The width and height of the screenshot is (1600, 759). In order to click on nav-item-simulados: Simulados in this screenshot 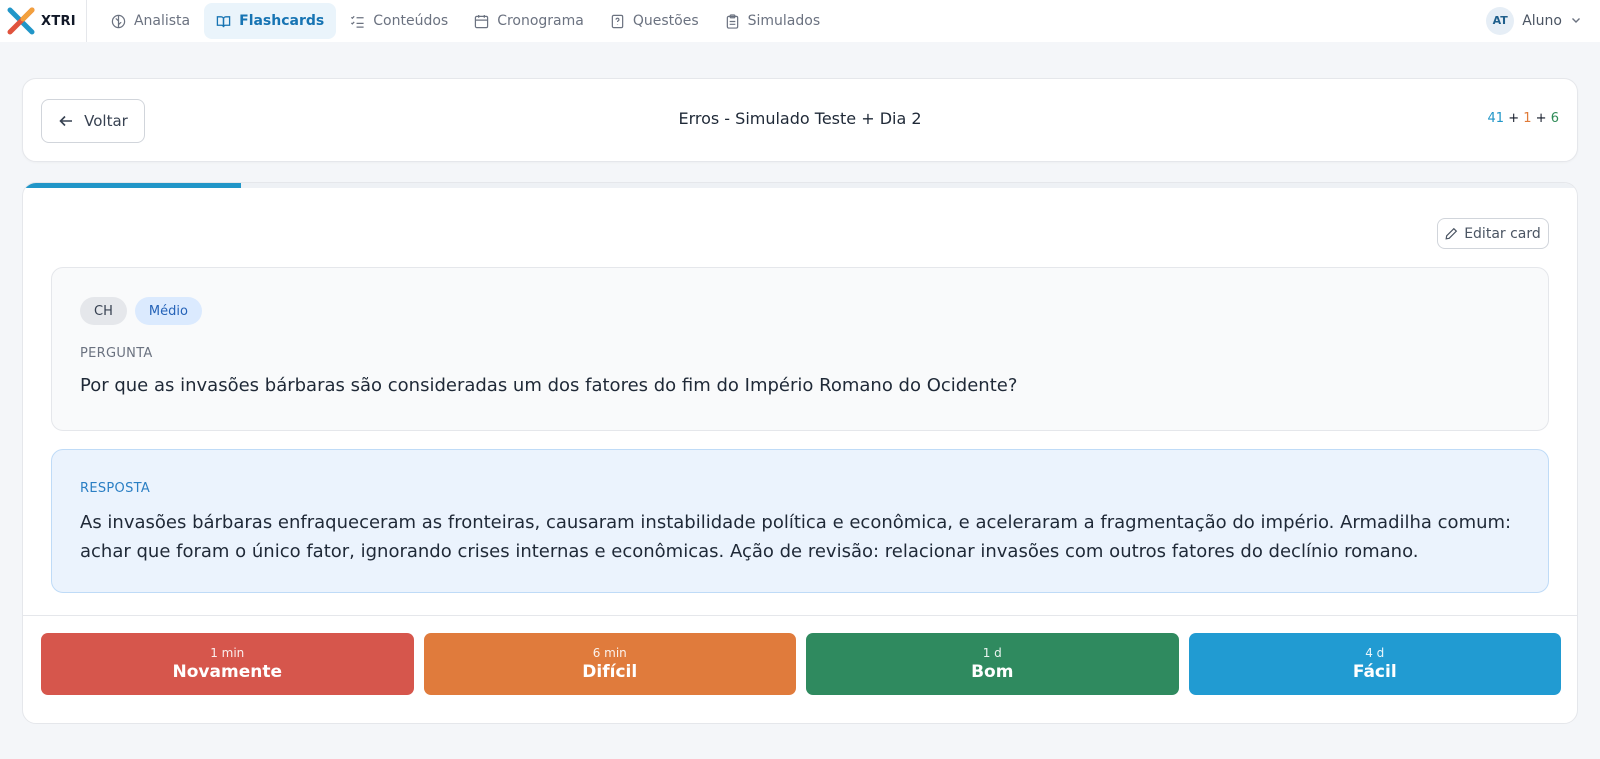, I will do `click(773, 21)`.